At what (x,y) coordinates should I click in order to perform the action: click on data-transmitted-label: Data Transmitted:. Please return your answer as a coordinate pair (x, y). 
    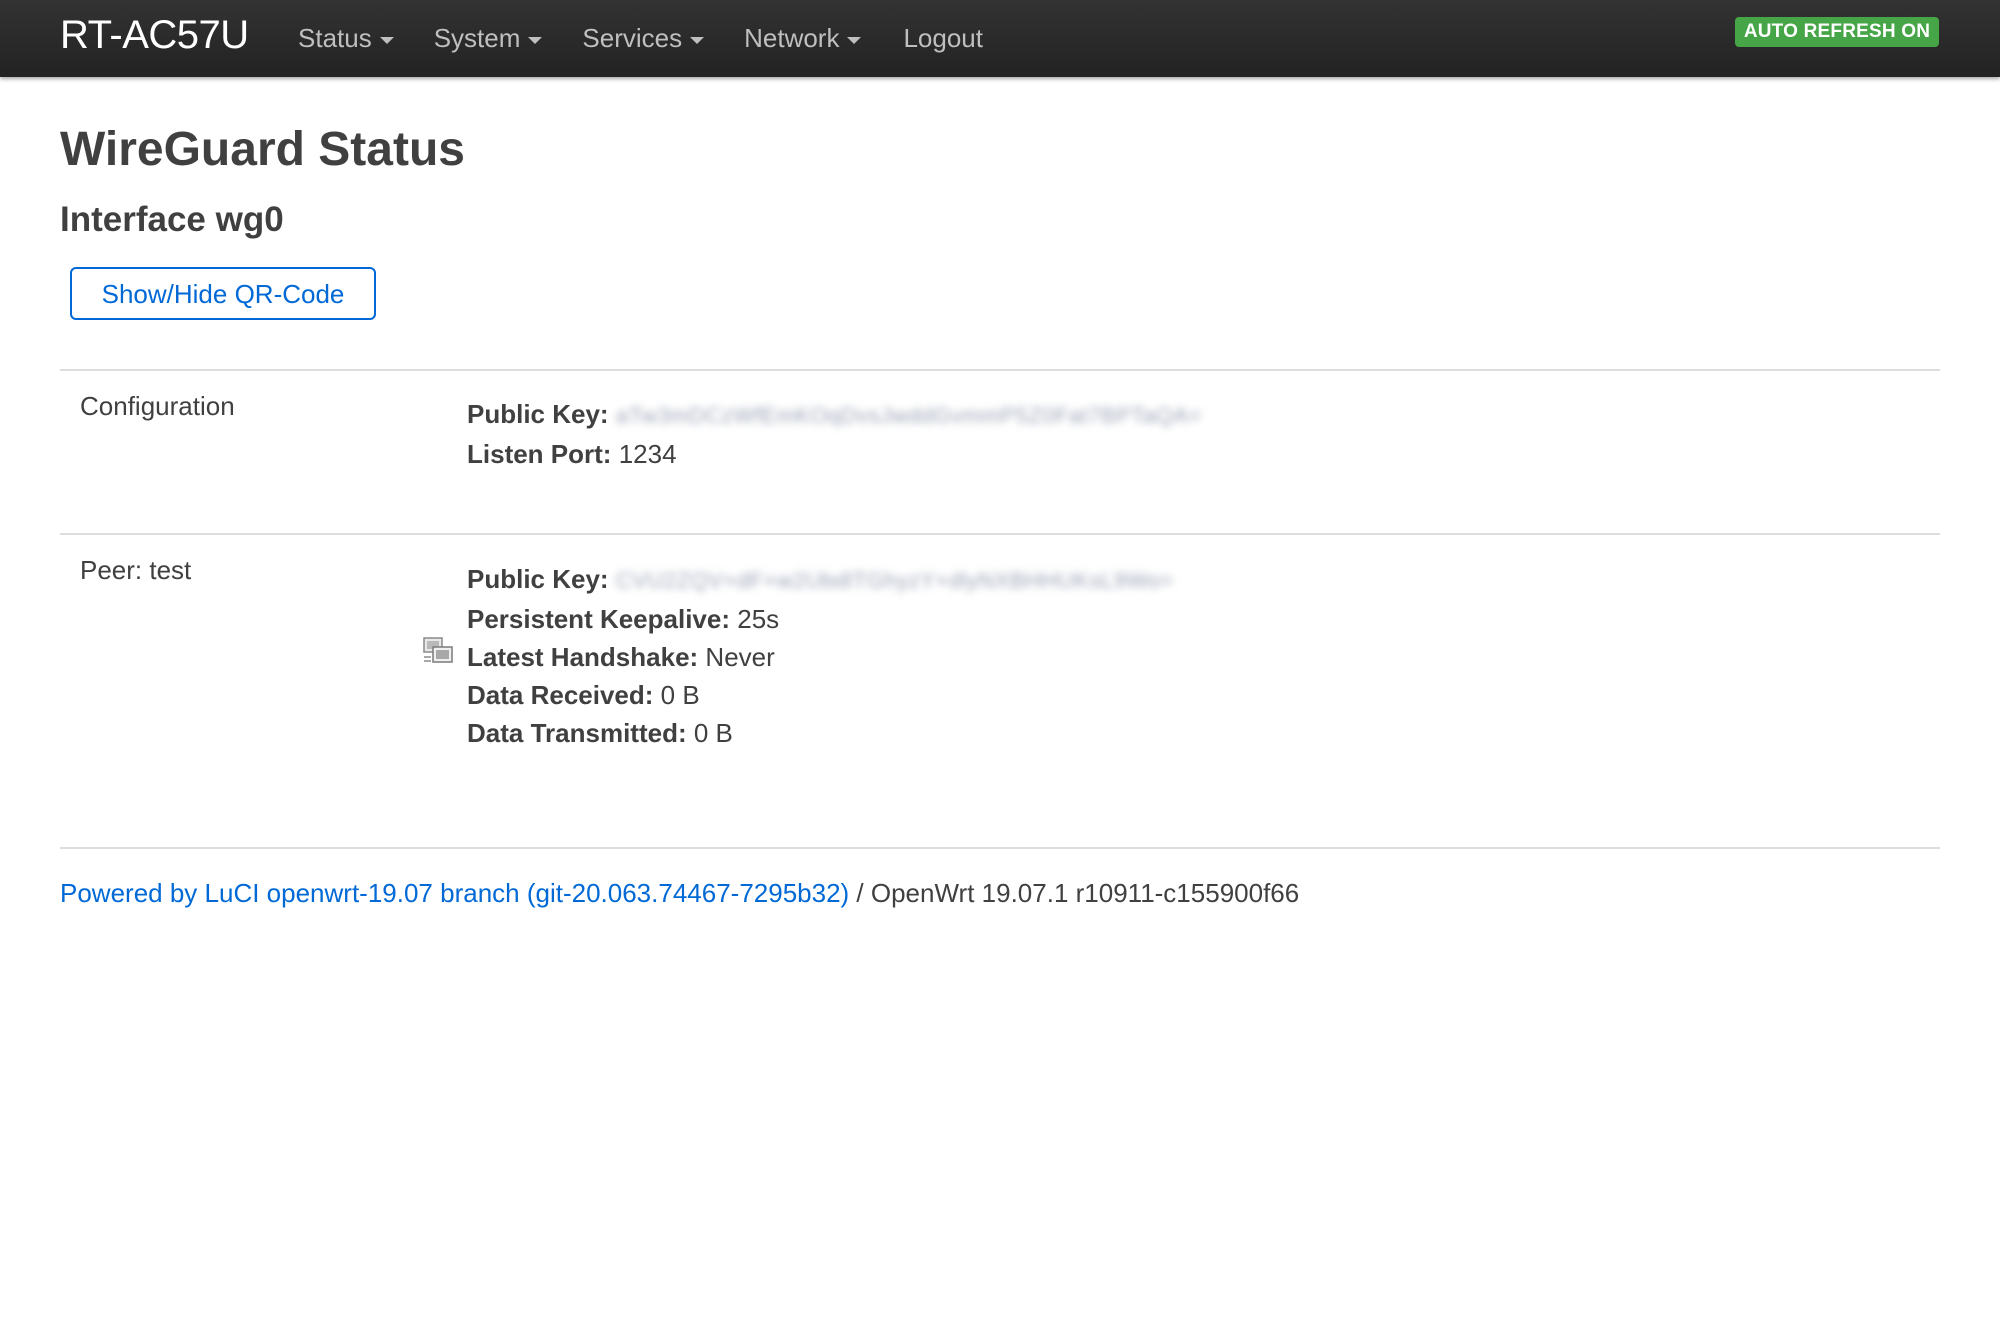
    Looking at the image, I should click on (577, 733).